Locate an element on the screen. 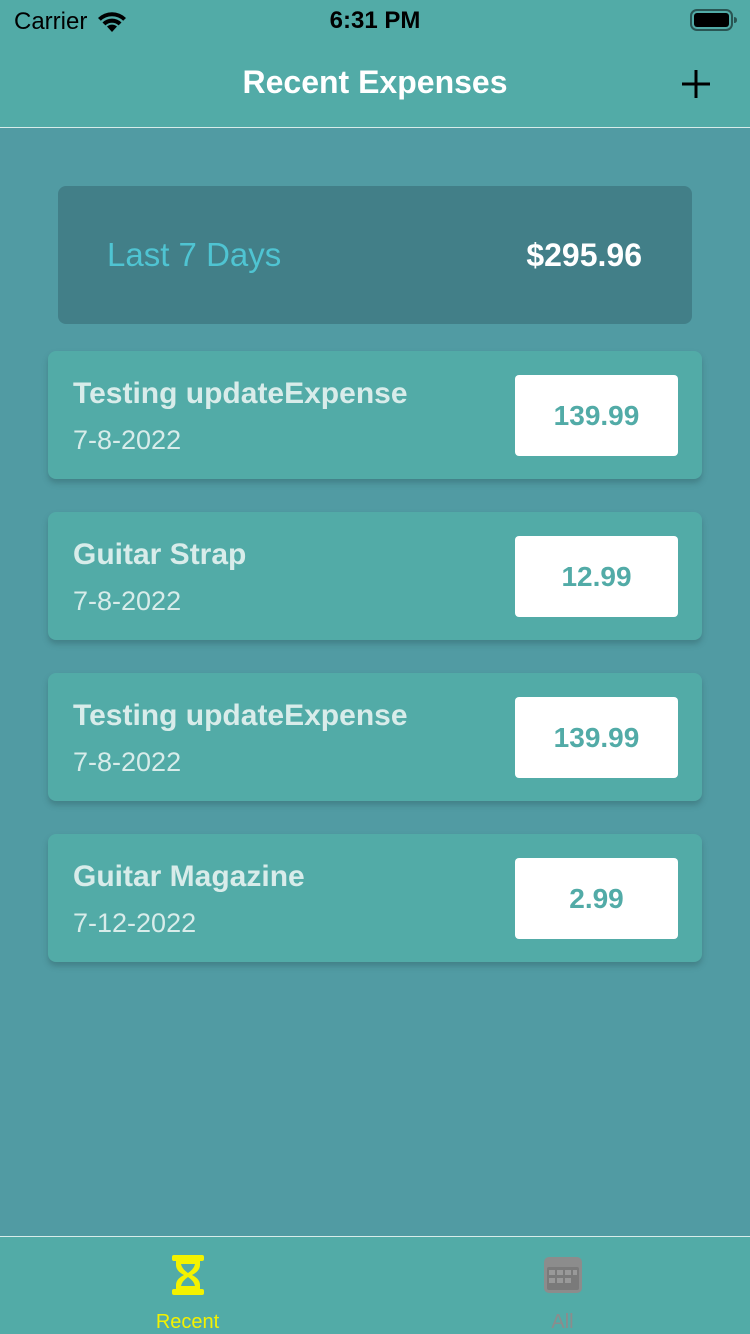  header: Carrier 6:31 PM Recent Expenses is located at coordinates (375, 64).